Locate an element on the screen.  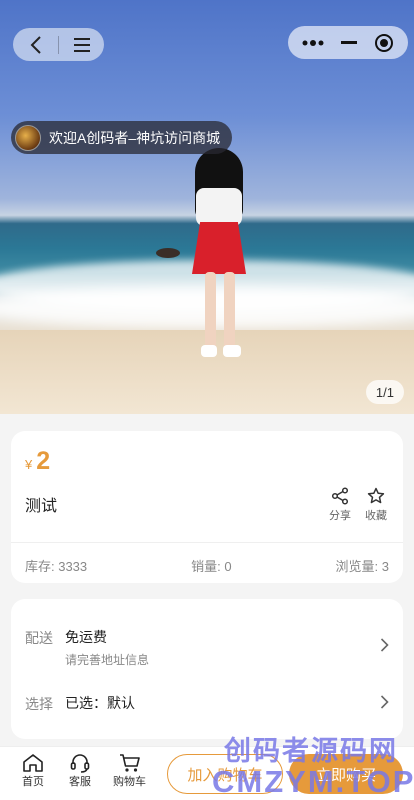
buy-now-button: 立即购买 is located at coordinates (346, 774).